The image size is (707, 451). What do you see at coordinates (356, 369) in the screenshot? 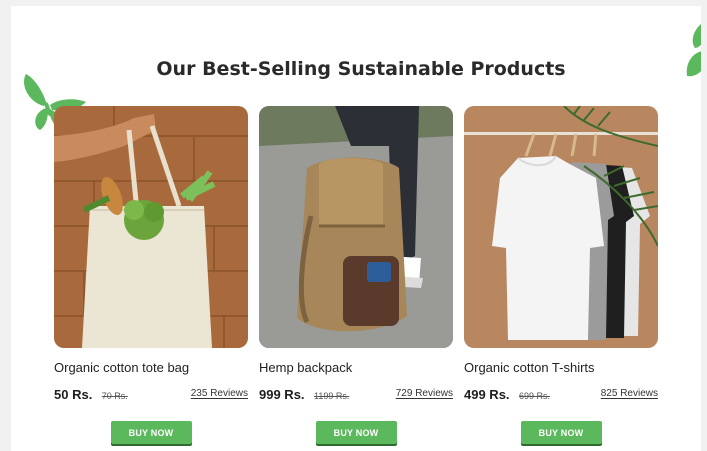
I see `product-name: Hemp backpack` at bounding box center [356, 369].